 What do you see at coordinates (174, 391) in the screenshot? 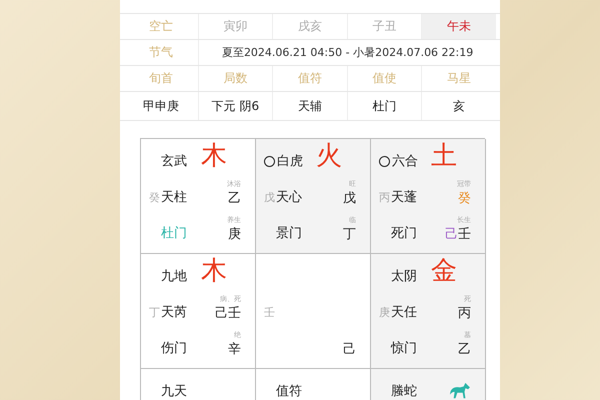
I see `god-label: 九天` at bounding box center [174, 391].